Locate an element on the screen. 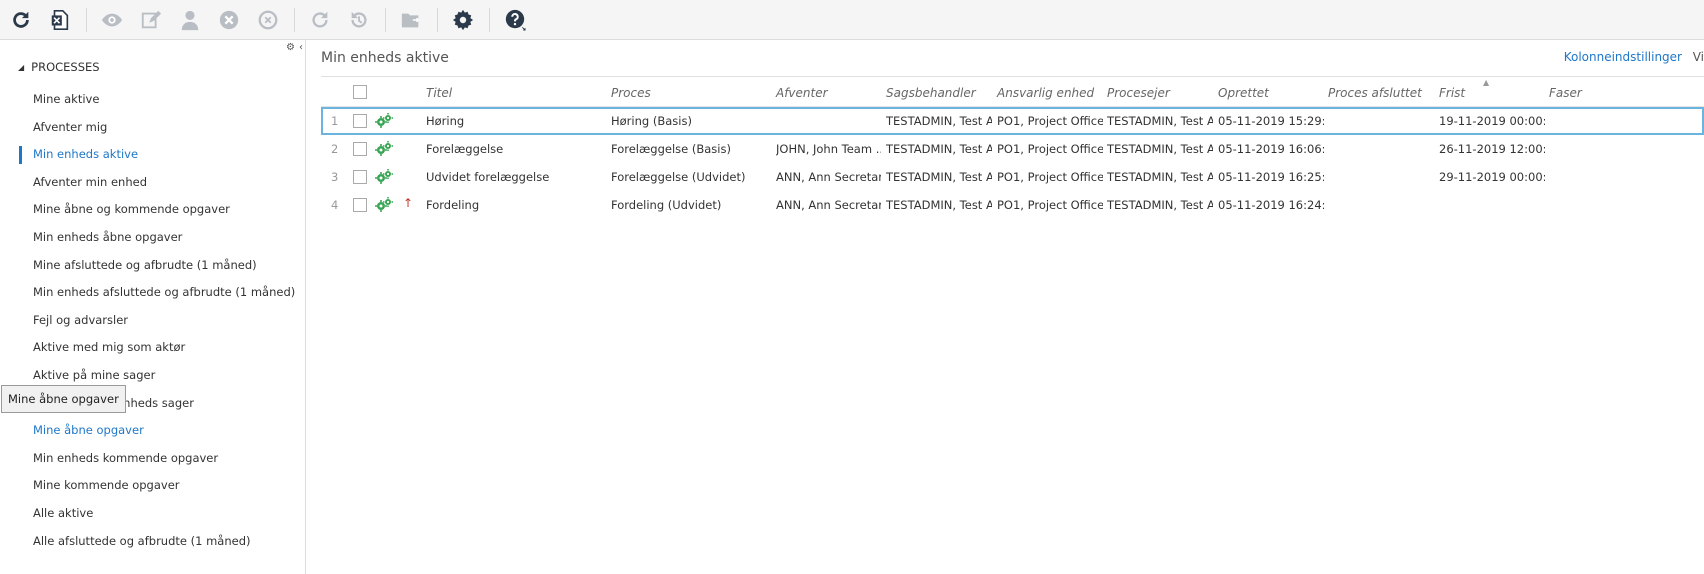 The height and width of the screenshot is (574, 1704). toolbar is located at coordinates (852, 20).